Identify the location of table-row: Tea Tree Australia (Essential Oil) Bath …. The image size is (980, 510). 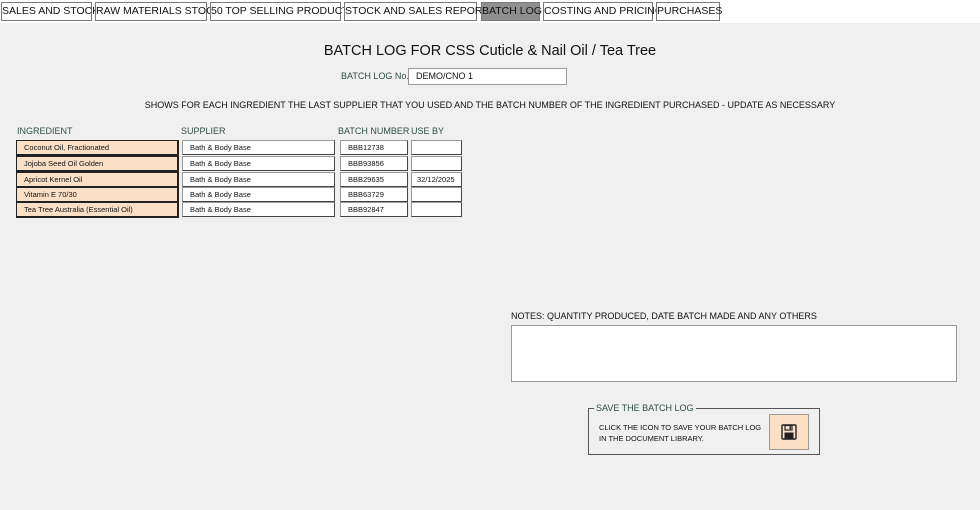
(235, 210).